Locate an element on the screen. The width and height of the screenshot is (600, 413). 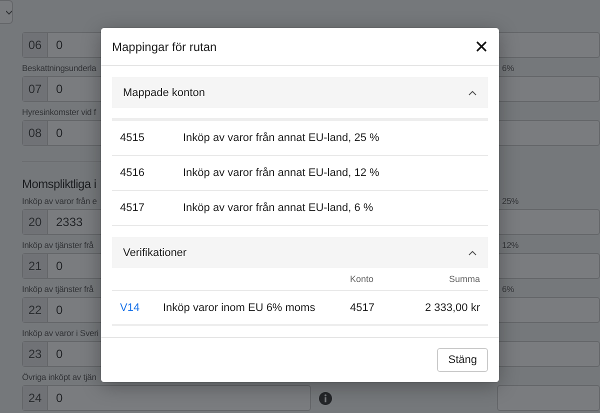
info-icon is located at coordinates (325, 398).